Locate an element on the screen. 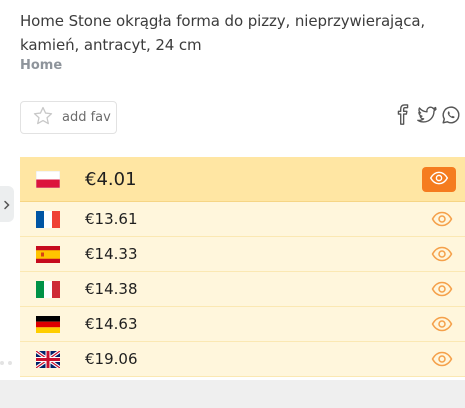  view-offer-button is located at coordinates (439, 179).